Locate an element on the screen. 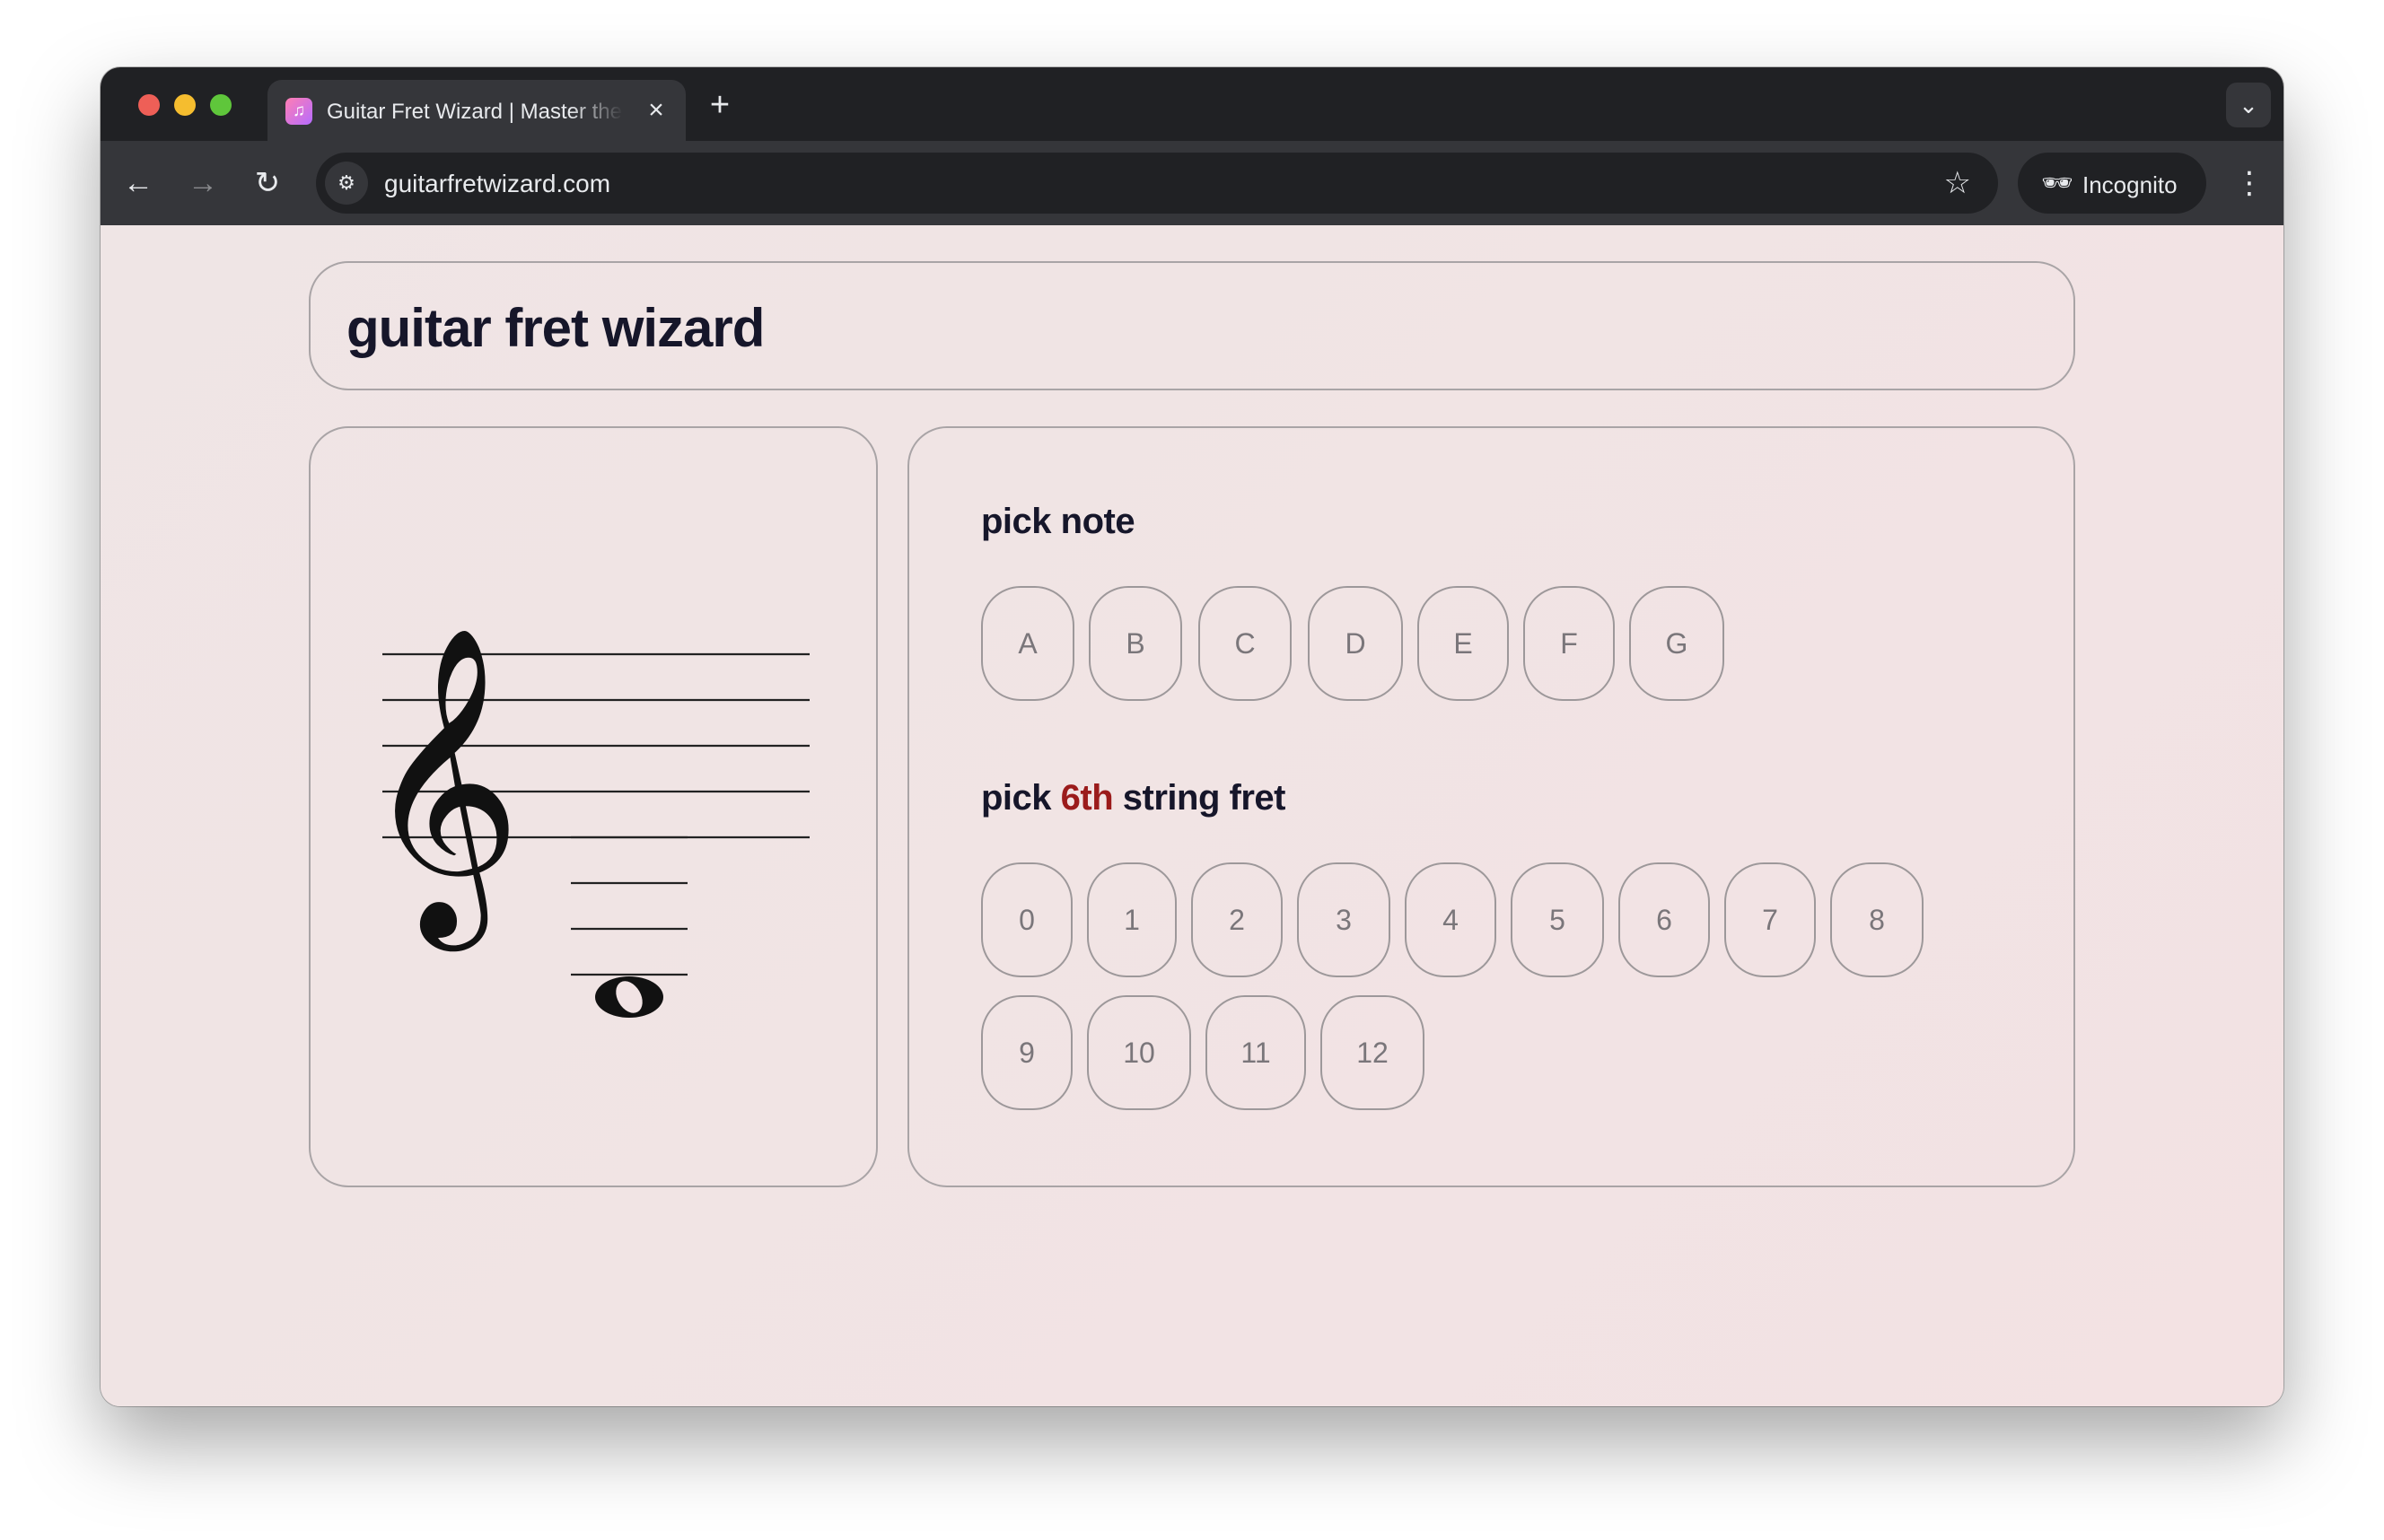 The image size is (2384, 1540). note-button-d: D is located at coordinates (1355, 644).